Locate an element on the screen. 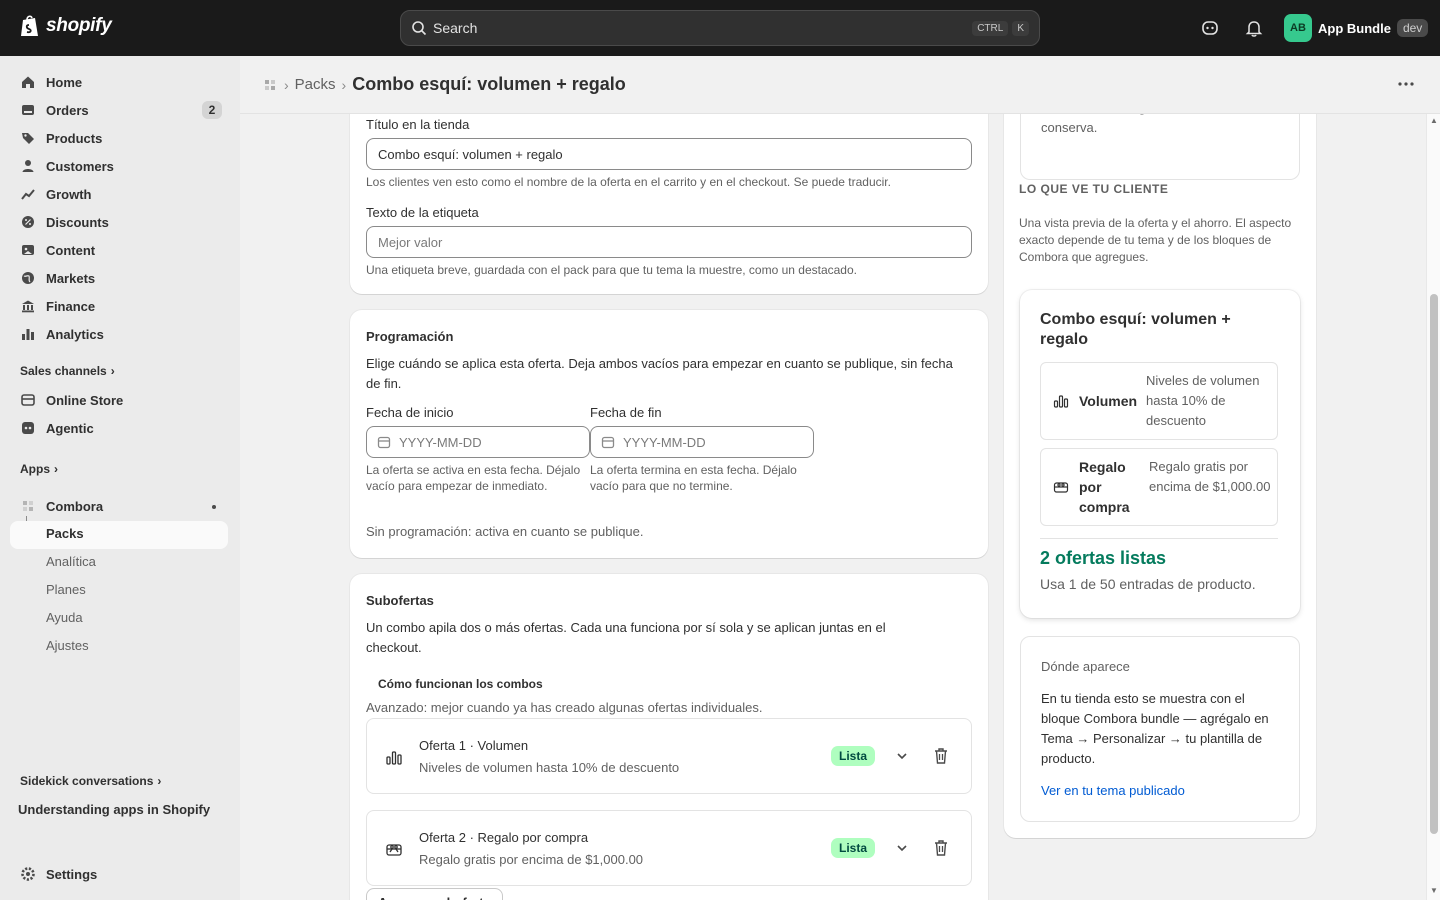  search-placeholder: Search is located at coordinates (455, 28).